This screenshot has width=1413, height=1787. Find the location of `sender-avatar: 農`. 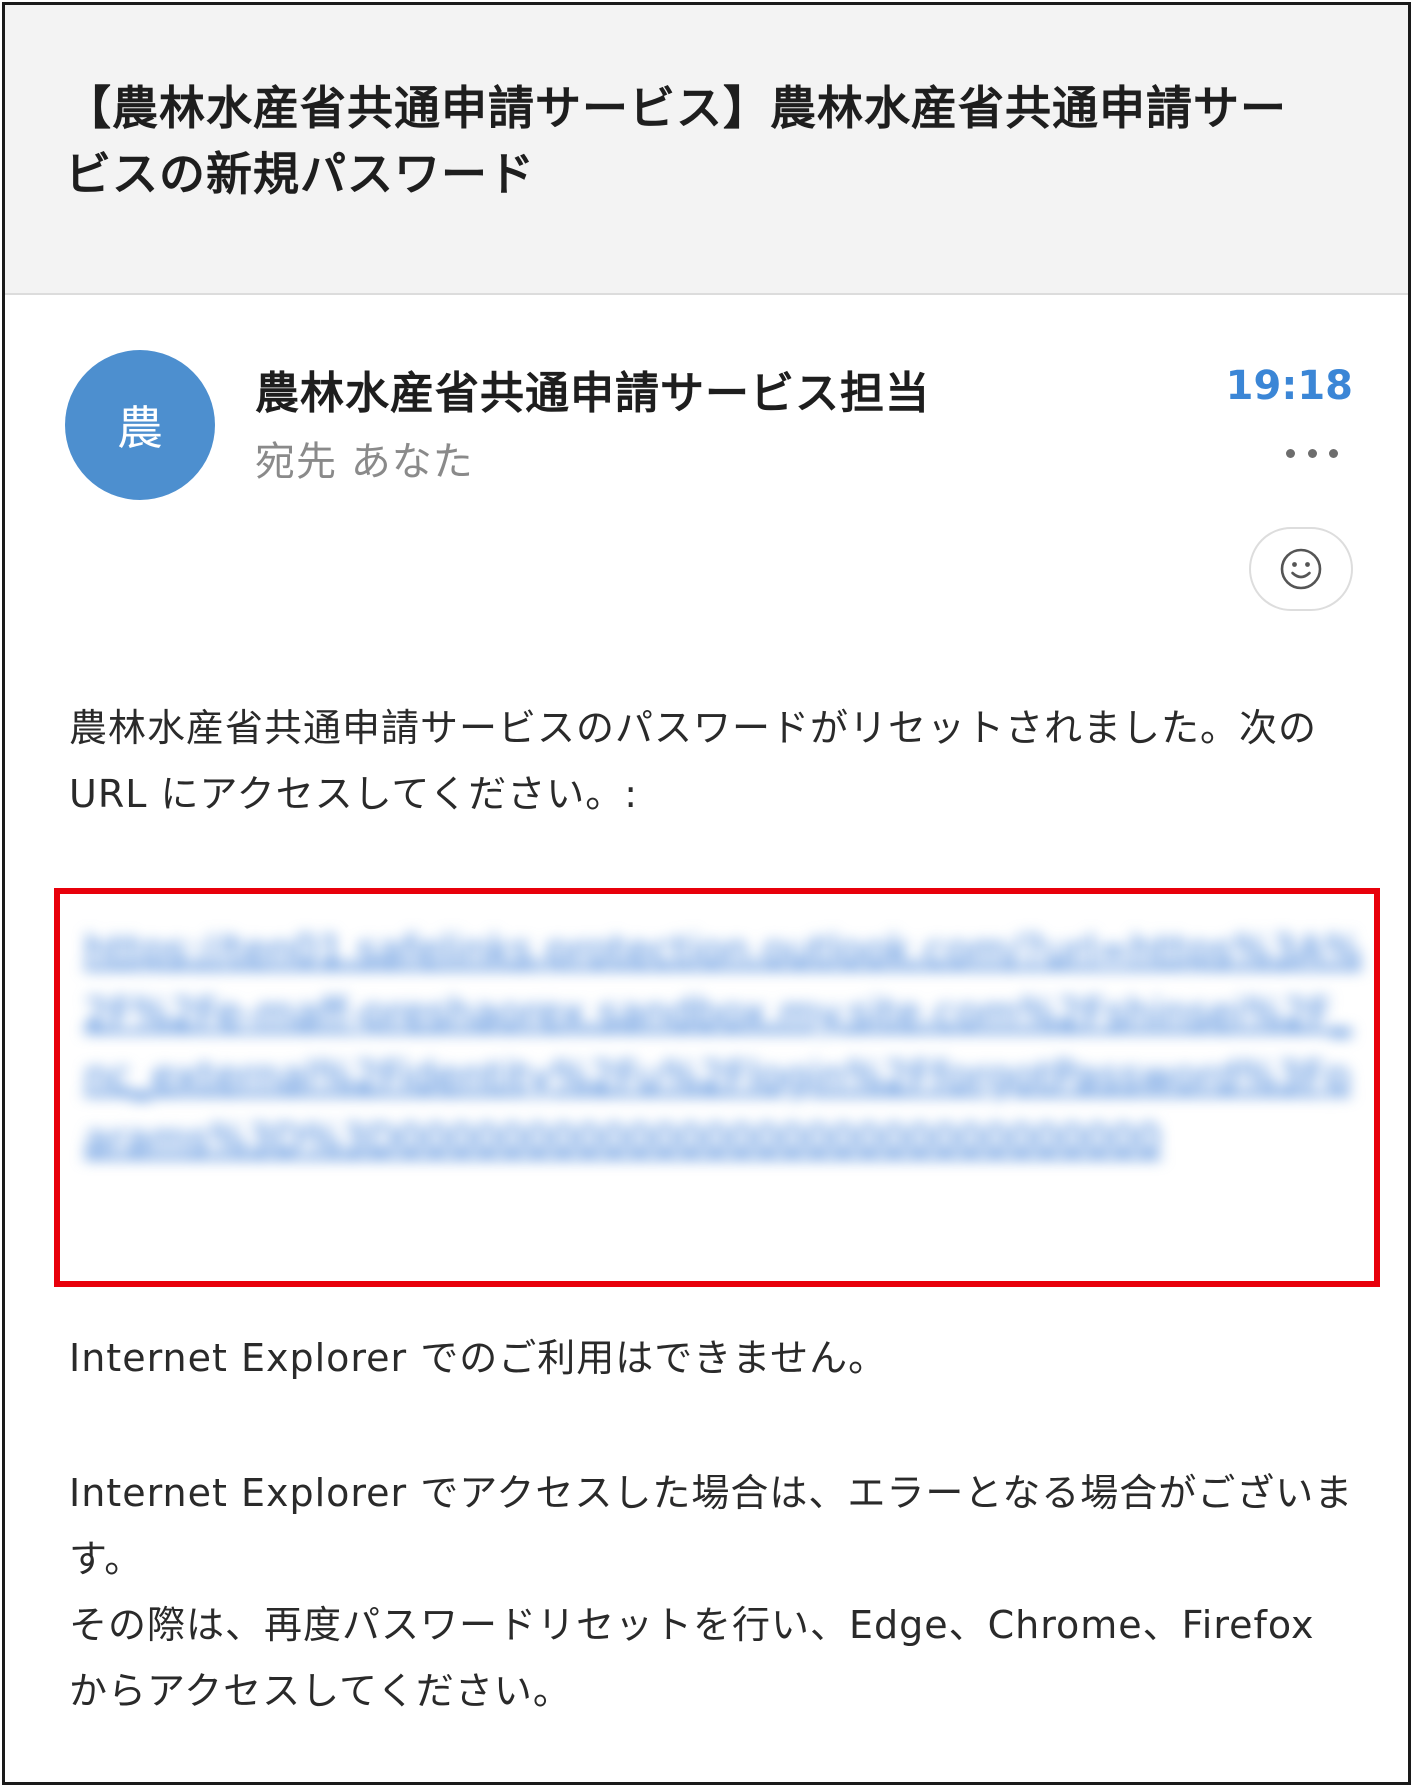

sender-avatar: 農 is located at coordinates (140, 425).